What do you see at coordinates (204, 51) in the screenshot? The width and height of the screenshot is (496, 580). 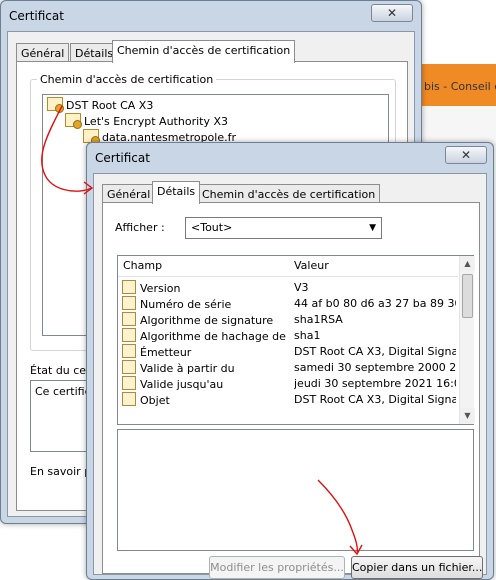 I see `back-tab-certification-path: Chemin d'accès de certification` at bounding box center [204, 51].